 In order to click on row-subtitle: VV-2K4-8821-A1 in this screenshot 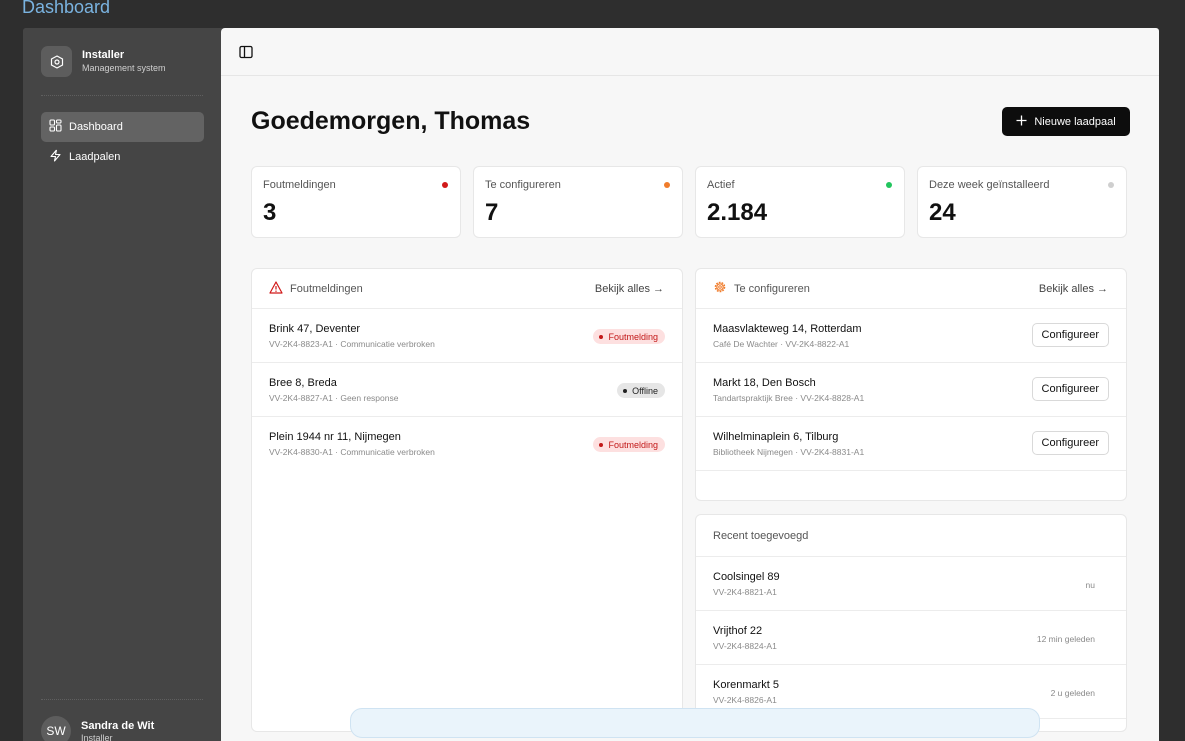, I will do `click(745, 592)`.